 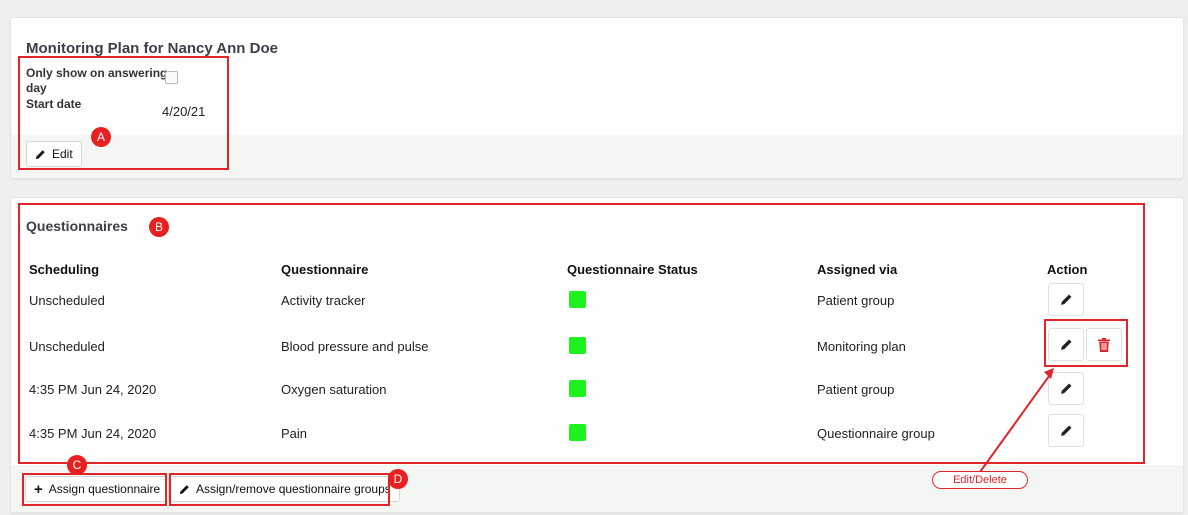 What do you see at coordinates (123, 113) in the screenshot?
I see `annotation-box-a` at bounding box center [123, 113].